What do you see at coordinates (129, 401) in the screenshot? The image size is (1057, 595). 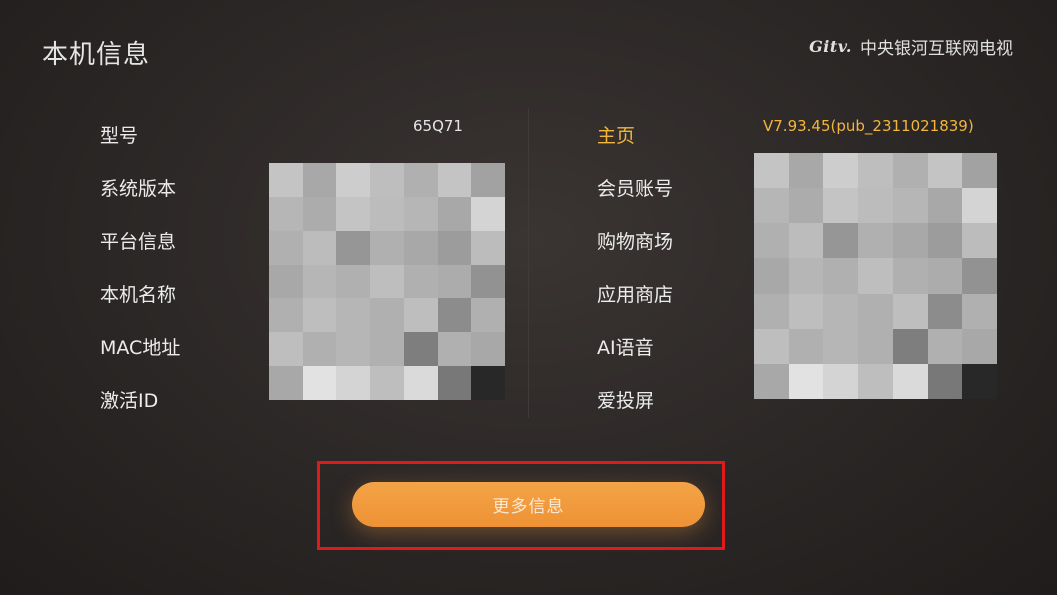 I see `info-label: 激活ID` at bounding box center [129, 401].